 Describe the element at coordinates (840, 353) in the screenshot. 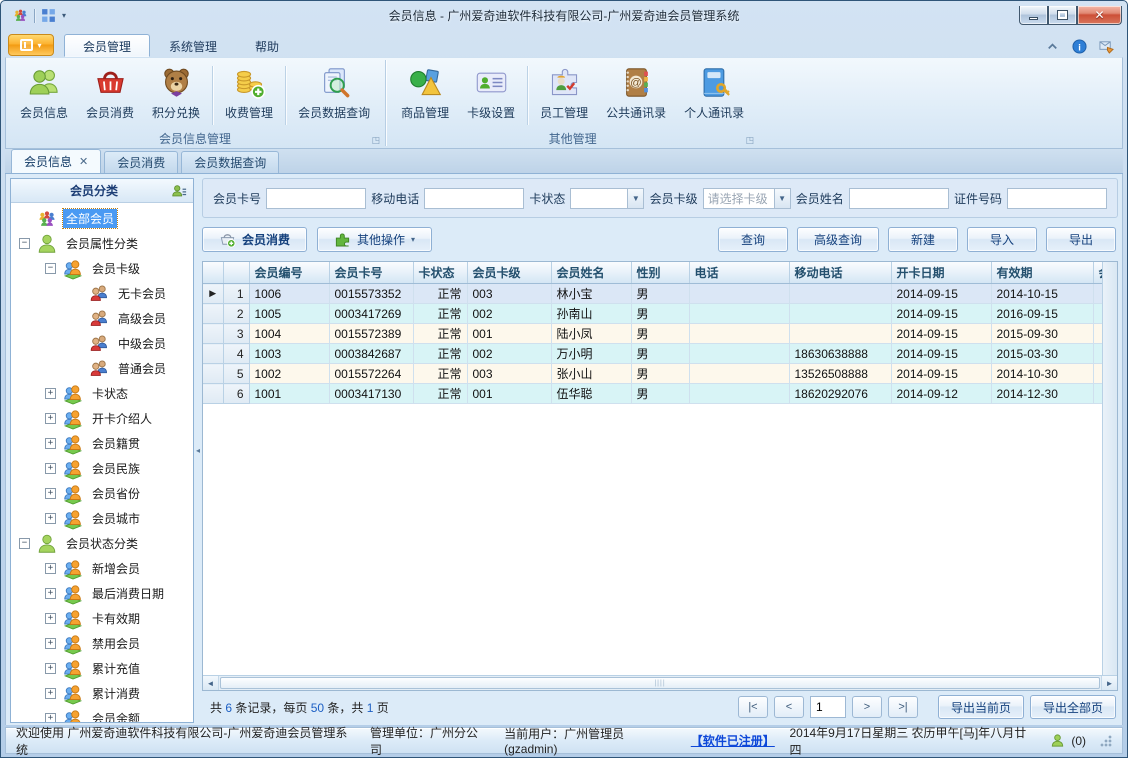

I see `cell: 18630638888` at that location.